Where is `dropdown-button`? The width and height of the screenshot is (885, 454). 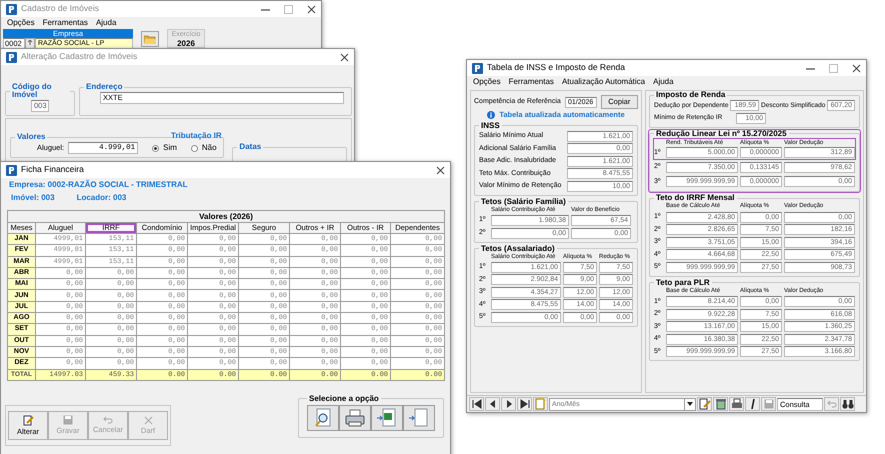 dropdown-button is located at coordinates (690, 404).